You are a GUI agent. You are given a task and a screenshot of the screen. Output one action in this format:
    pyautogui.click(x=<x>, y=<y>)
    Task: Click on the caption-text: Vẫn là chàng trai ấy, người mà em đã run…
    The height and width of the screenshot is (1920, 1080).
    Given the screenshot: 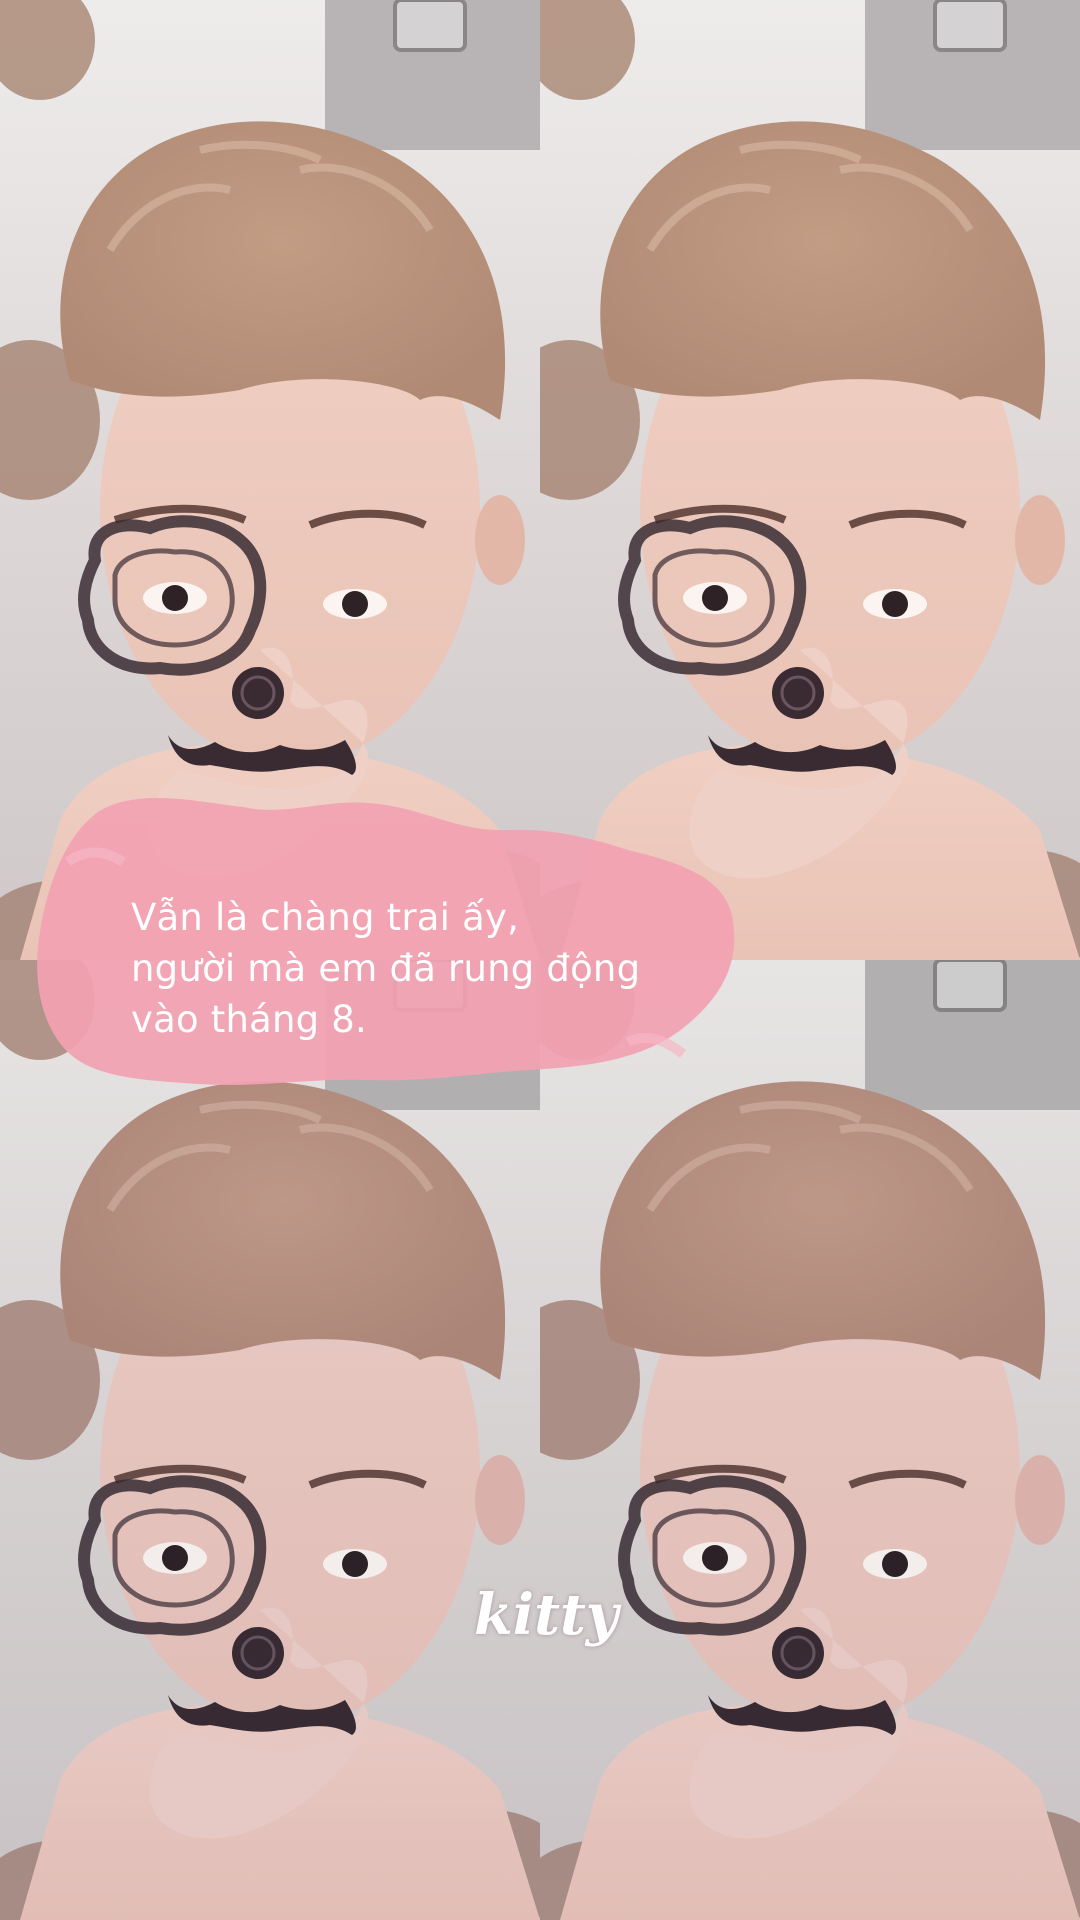 What is the action you would take?
    pyautogui.click(x=385, y=968)
    